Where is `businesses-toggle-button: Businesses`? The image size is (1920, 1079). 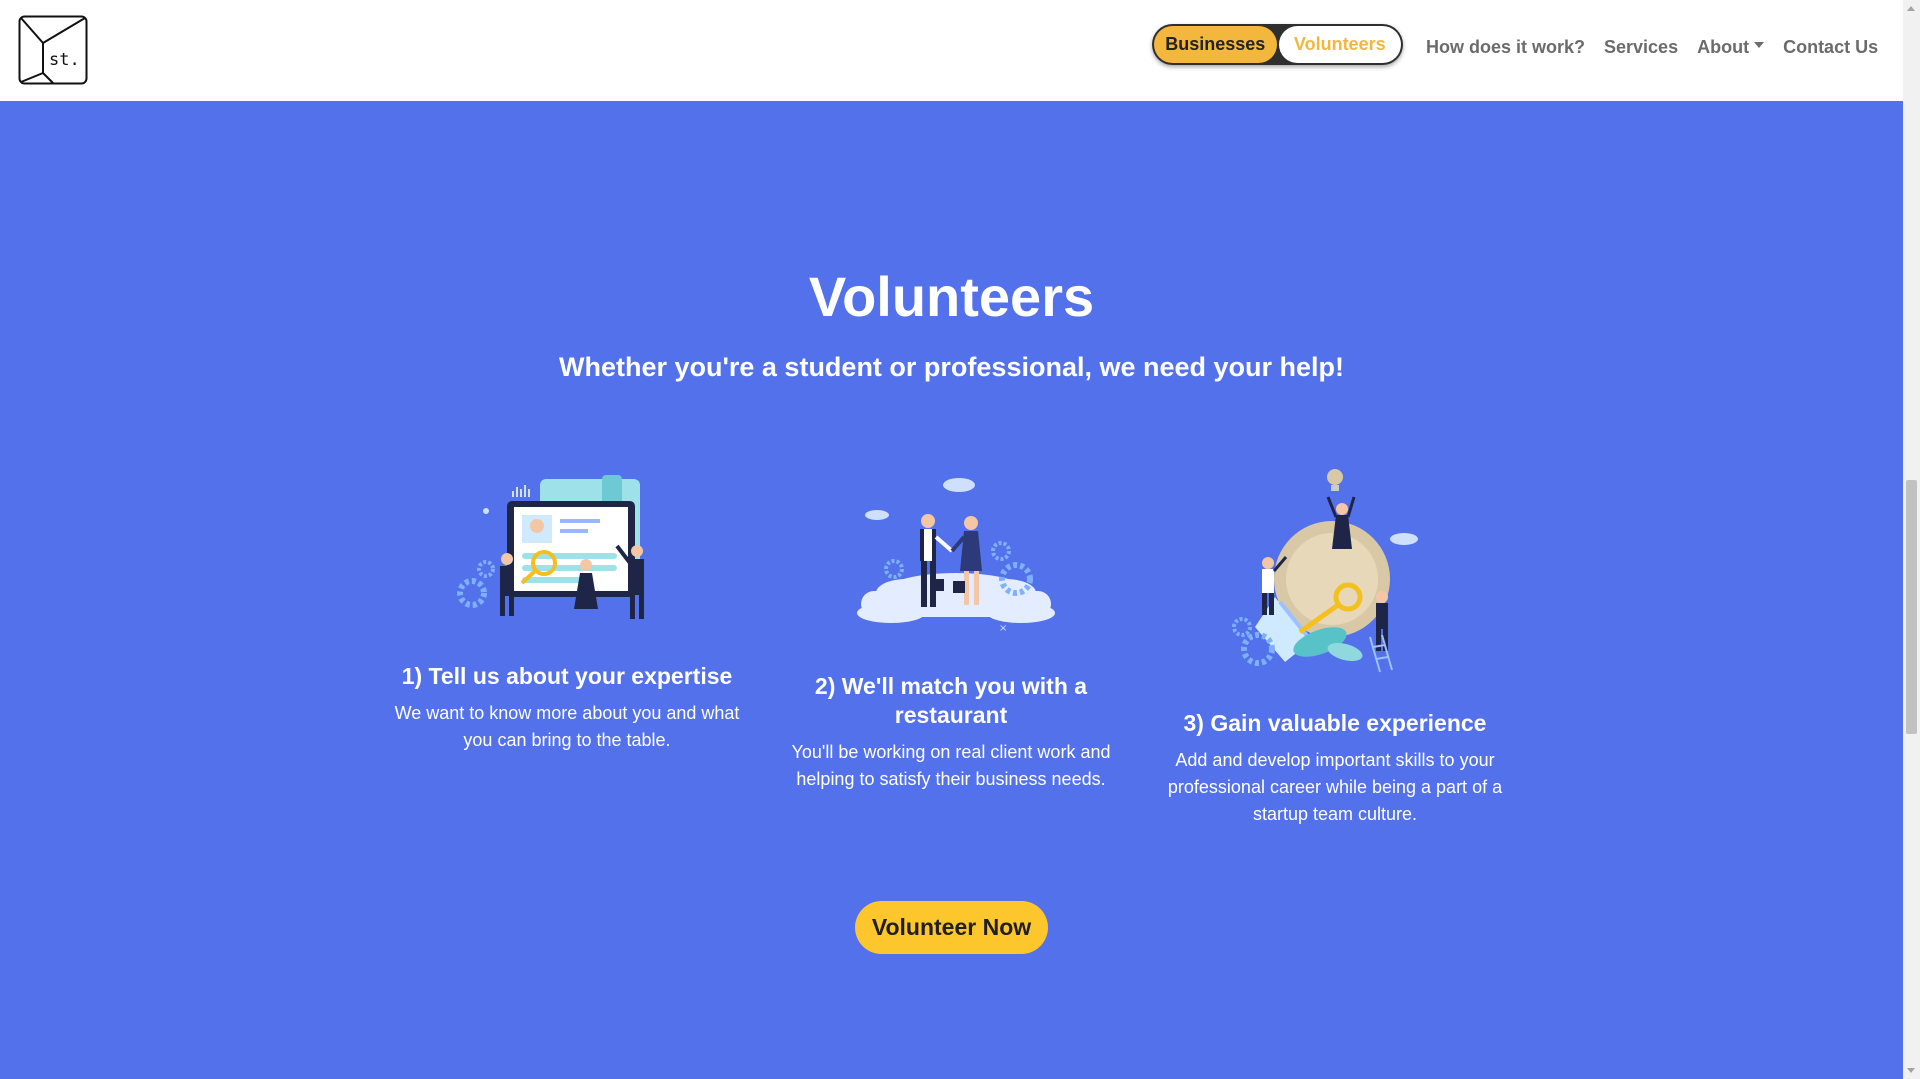
businesses-toggle-button: Businesses is located at coordinates (1215, 44).